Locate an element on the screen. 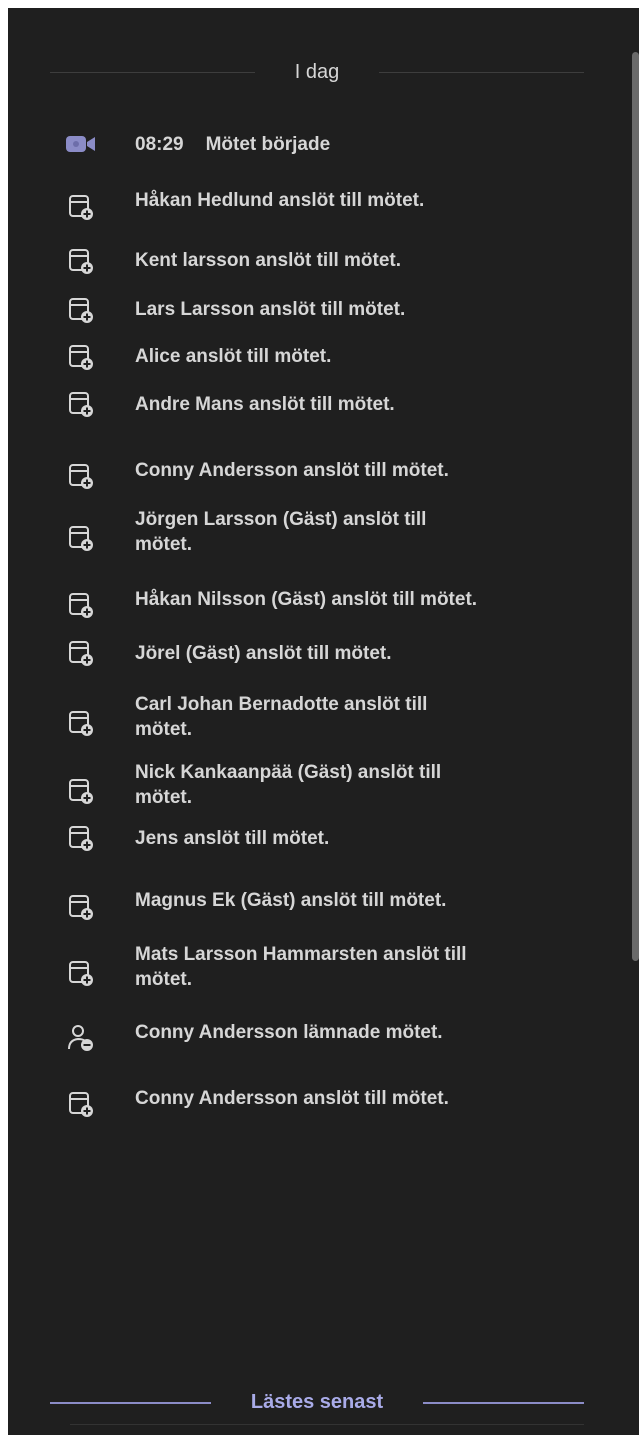 The width and height of the screenshot is (639, 1435). event-item: 08:29 Mötet började is located at coordinates (323, 144).